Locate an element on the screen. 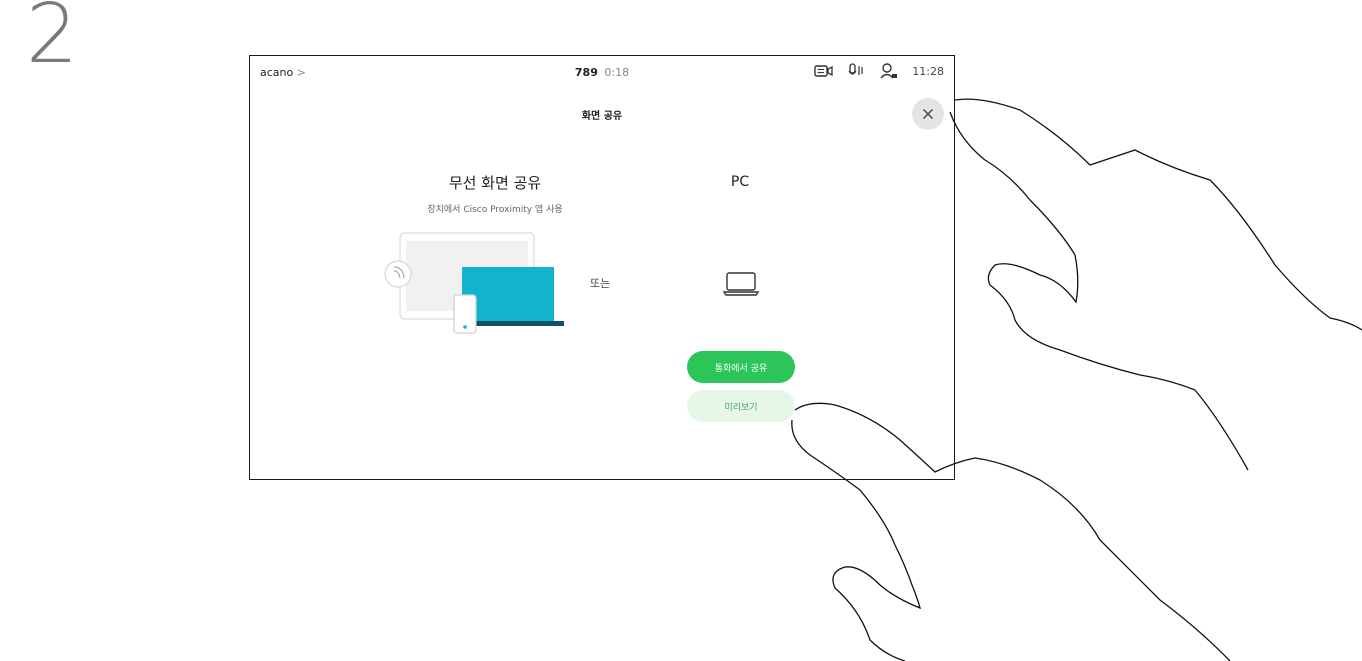  preview-button: 미리보기 is located at coordinates (741, 406).